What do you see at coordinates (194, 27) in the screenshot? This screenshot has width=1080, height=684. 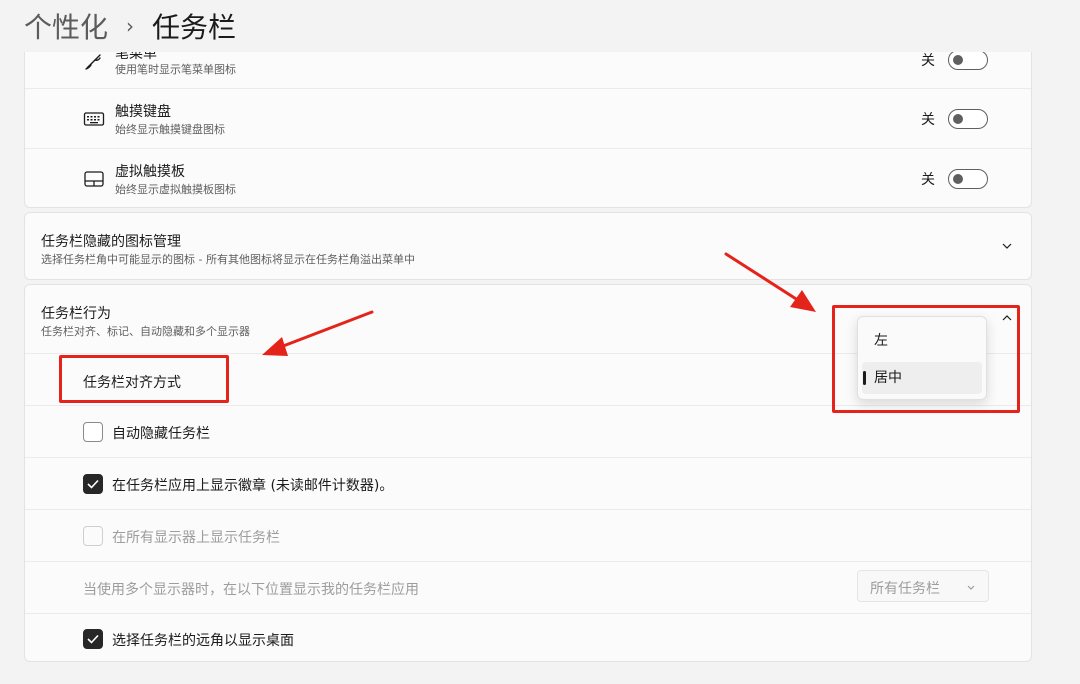 I see `page-title: 任务栏` at bounding box center [194, 27].